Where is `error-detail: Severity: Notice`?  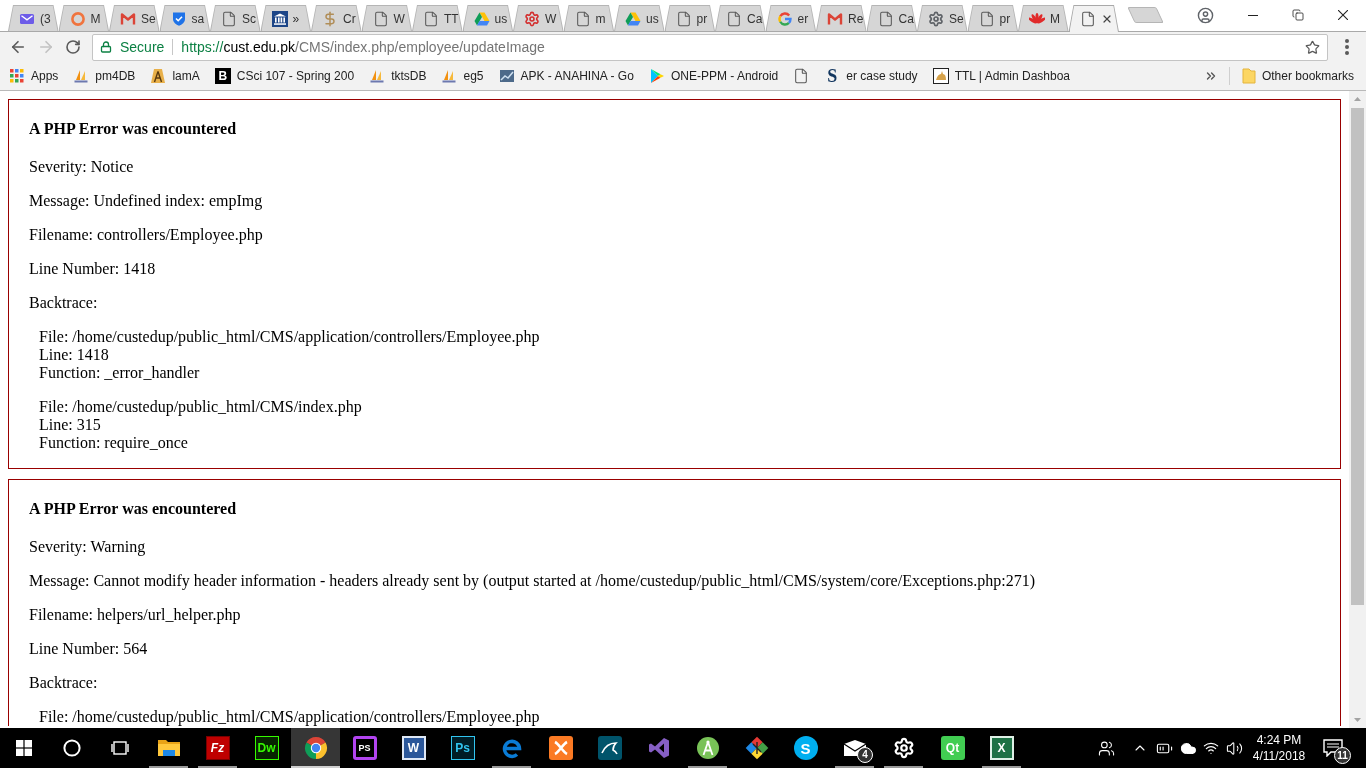 error-detail: Severity: Notice is located at coordinates (82, 167).